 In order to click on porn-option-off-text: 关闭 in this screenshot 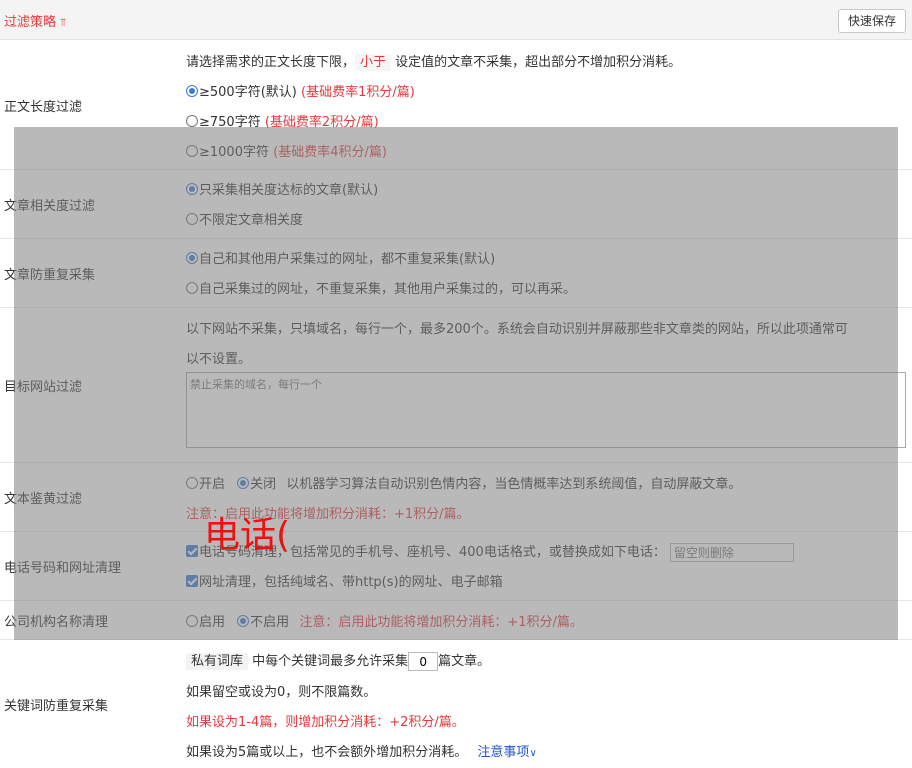, I will do `click(263, 484)`.